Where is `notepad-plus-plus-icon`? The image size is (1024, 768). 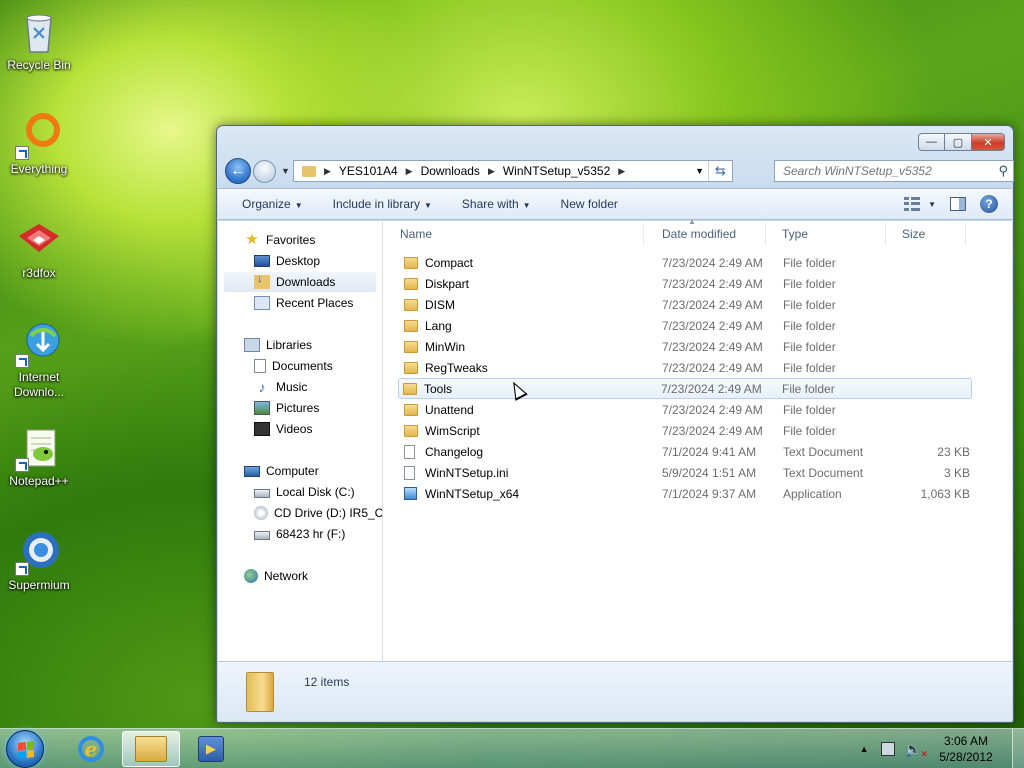
notepad-plus-plus-icon is located at coordinates (39, 448).